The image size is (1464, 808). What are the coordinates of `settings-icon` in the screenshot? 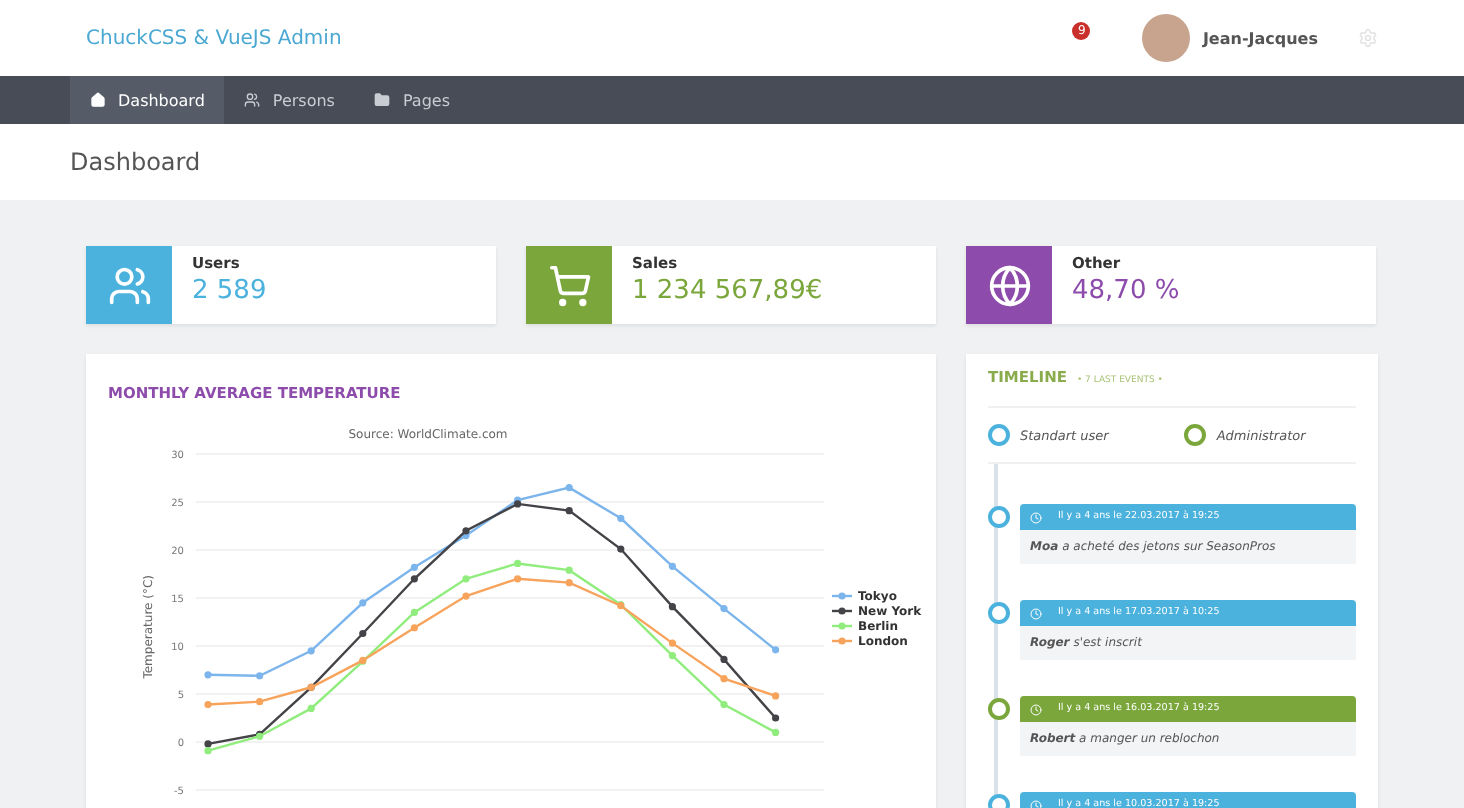 It's located at (1368, 38).